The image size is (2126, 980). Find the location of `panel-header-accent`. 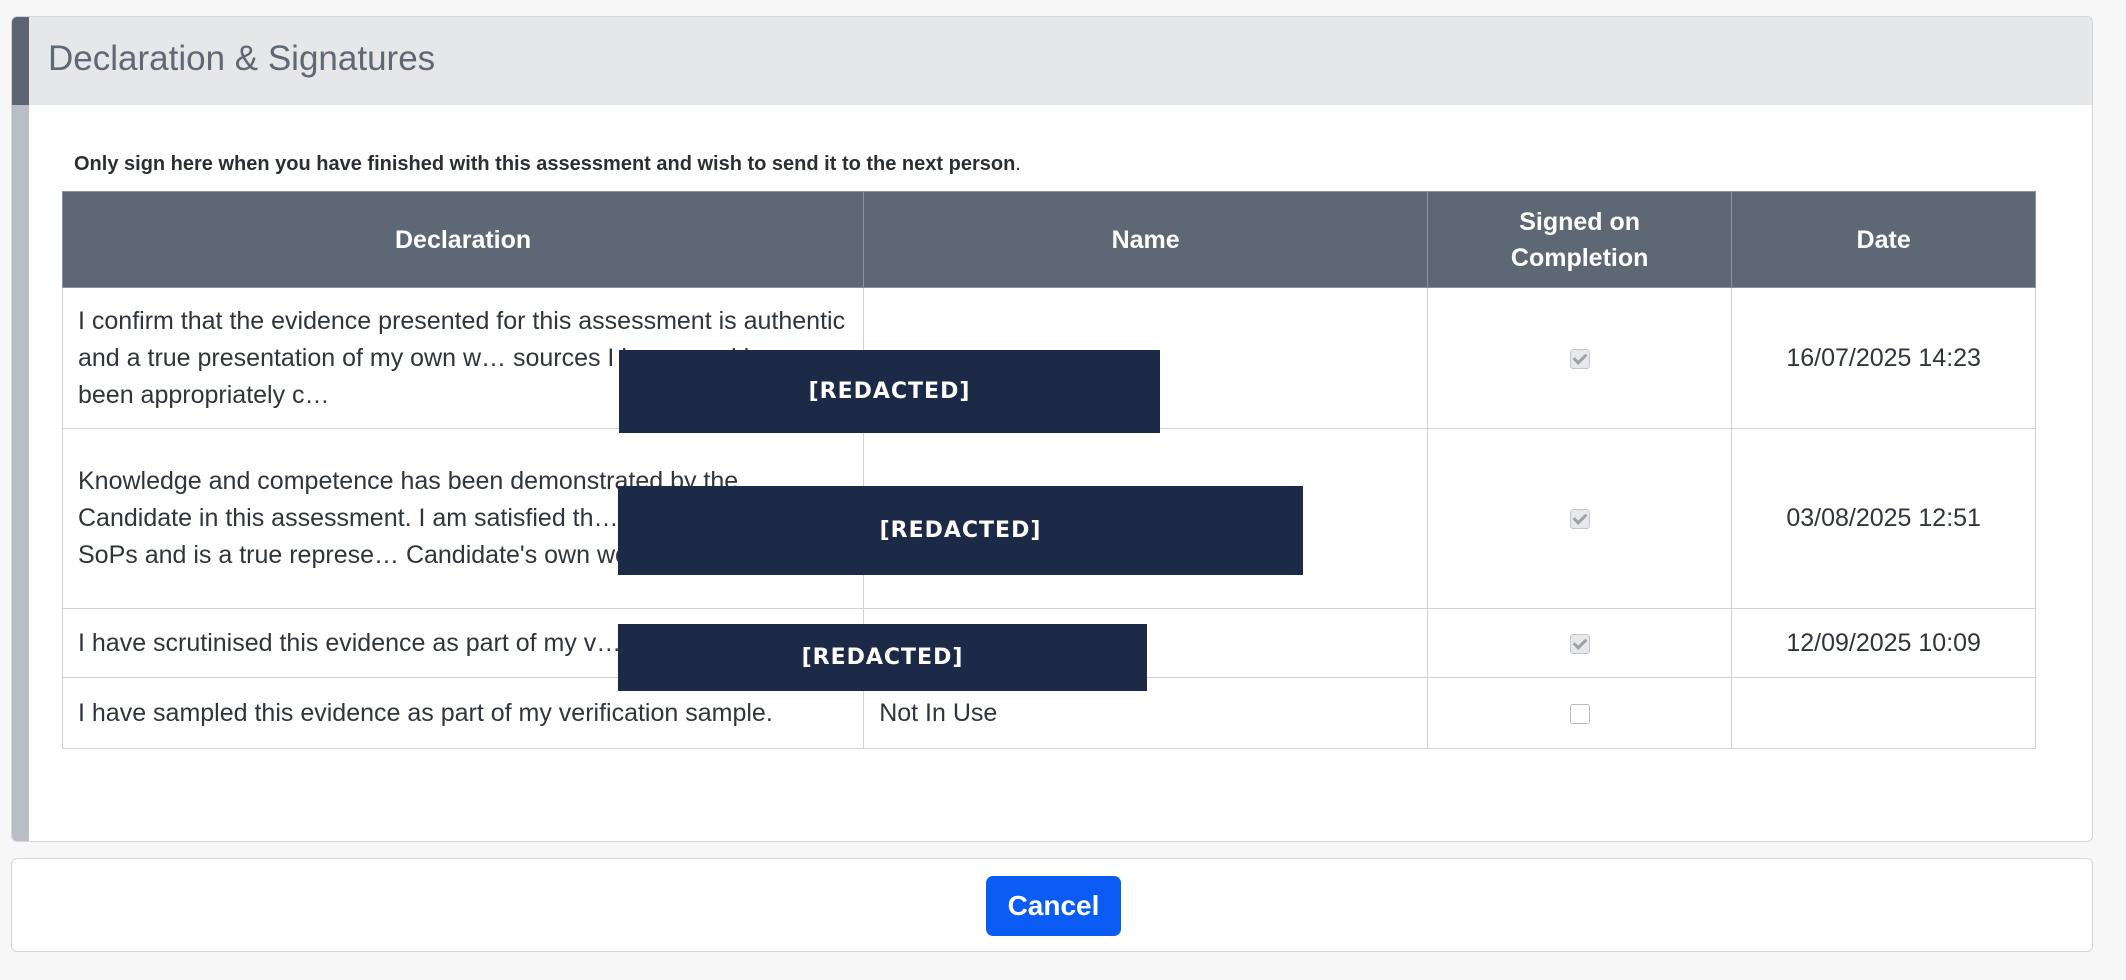

panel-header-accent is located at coordinates (20, 61).